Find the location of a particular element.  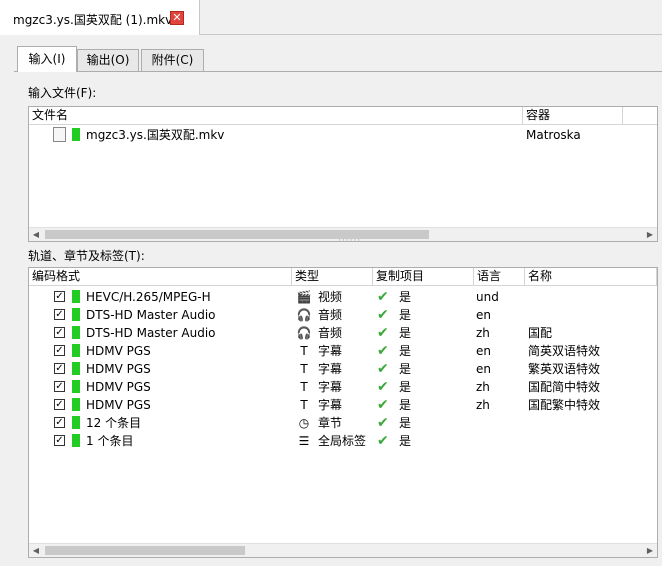

file-container: Matroska is located at coordinates (553, 135).